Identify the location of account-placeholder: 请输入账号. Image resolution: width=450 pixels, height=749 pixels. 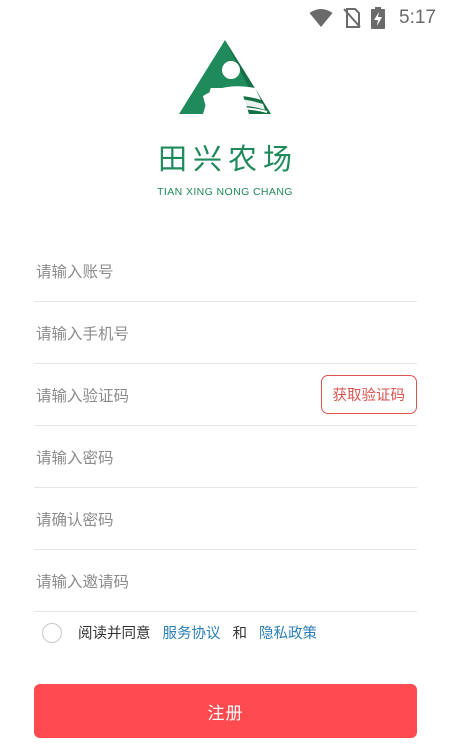
(75, 271).